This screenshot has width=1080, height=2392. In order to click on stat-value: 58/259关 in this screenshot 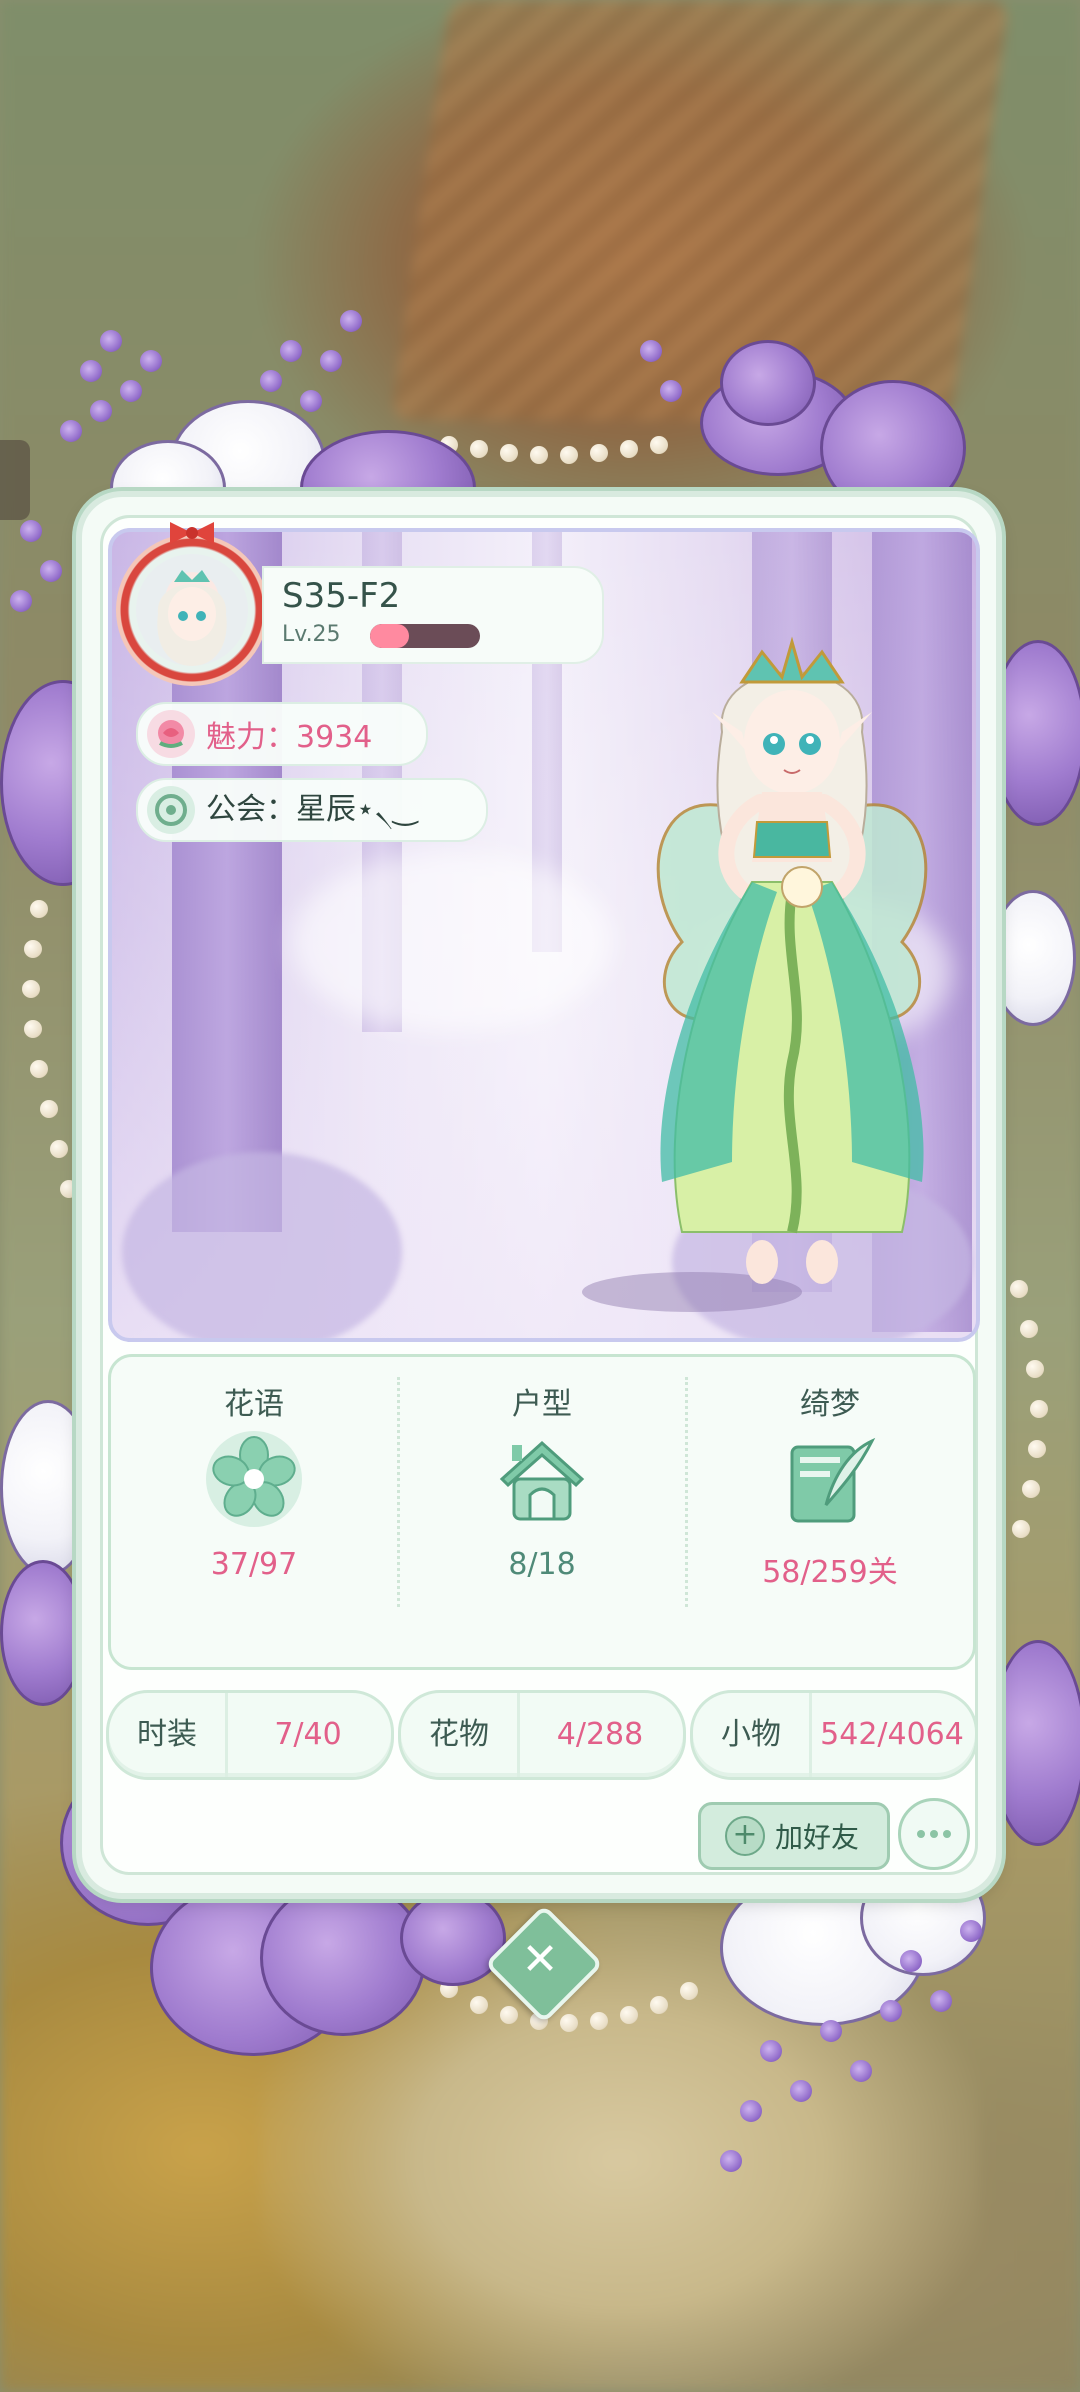, I will do `click(830, 1572)`.